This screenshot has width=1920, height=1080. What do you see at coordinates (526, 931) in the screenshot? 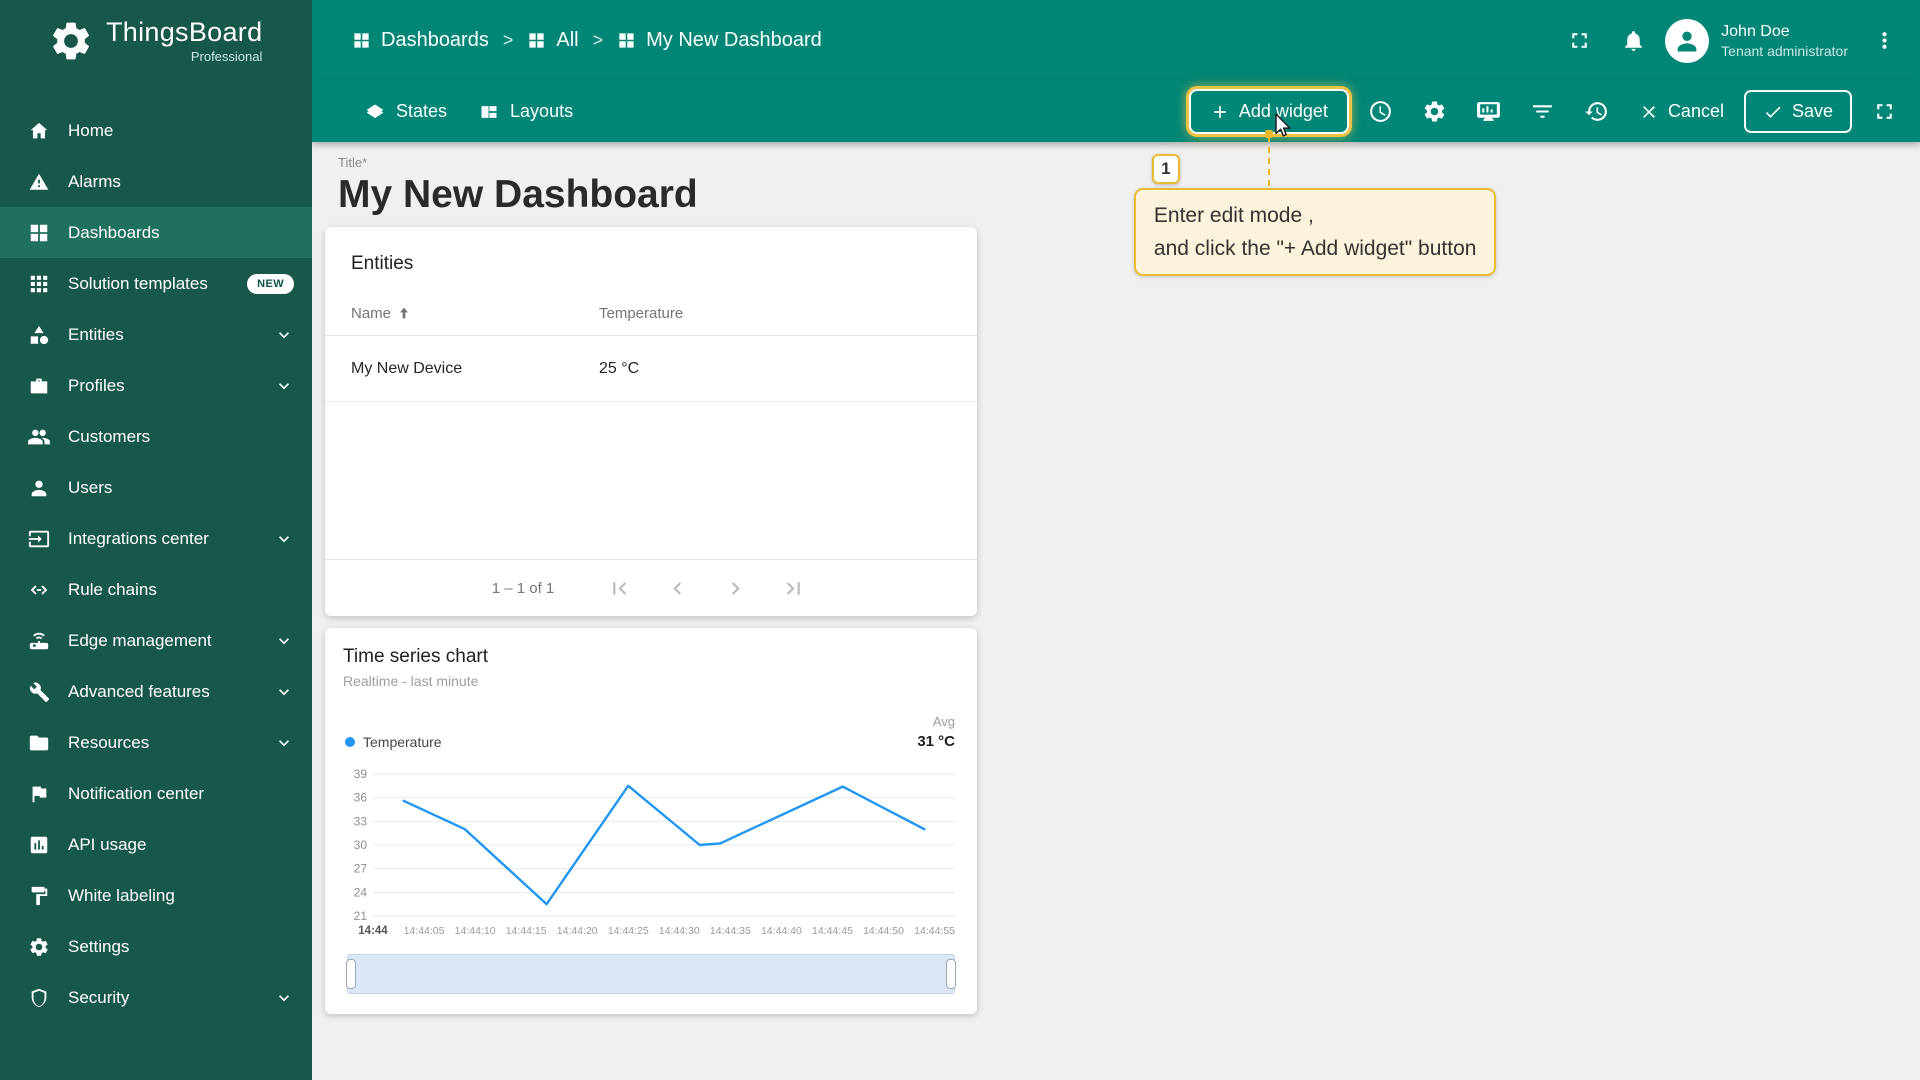
I see `svg-text: 14:44:15` at bounding box center [526, 931].